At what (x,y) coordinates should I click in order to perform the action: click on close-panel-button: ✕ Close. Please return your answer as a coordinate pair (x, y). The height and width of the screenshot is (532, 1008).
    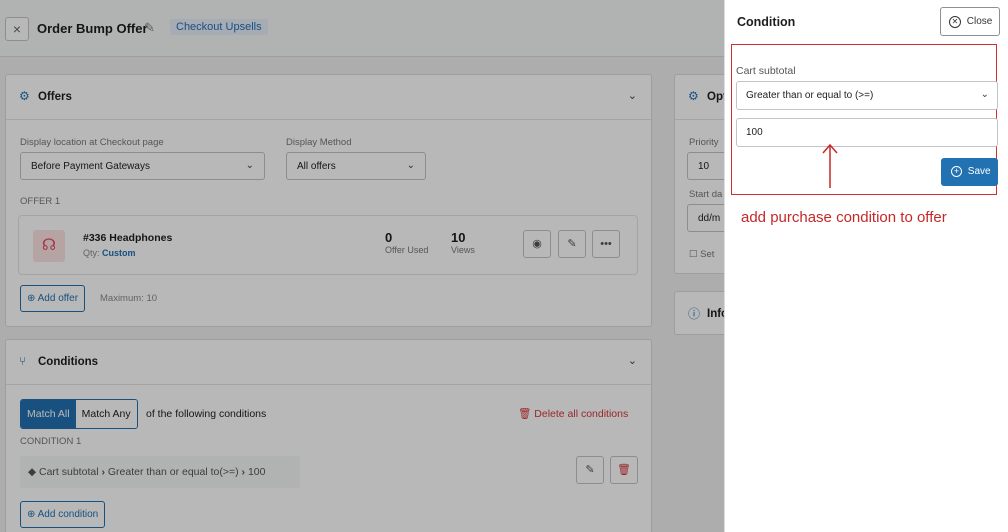
    Looking at the image, I should click on (970, 21).